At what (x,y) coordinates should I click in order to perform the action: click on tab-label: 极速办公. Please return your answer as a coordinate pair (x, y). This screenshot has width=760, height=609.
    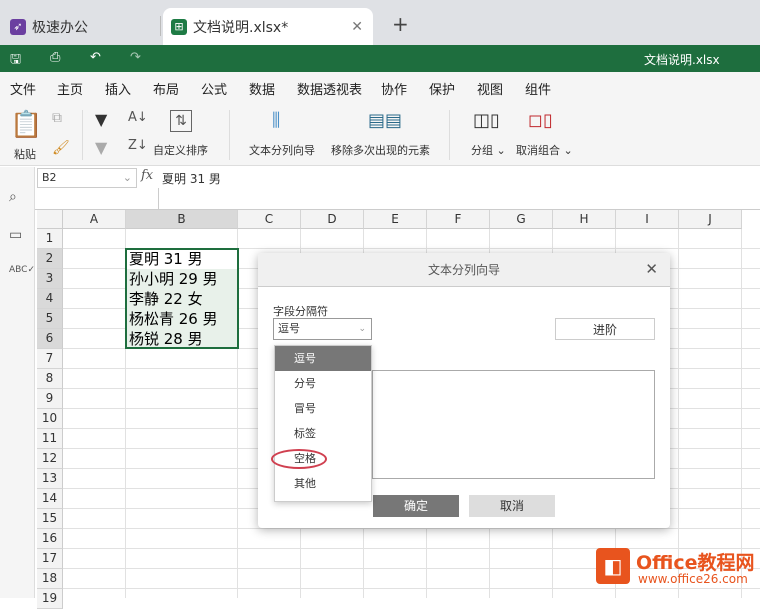
    Looking at the image, I should click on (60, 27).